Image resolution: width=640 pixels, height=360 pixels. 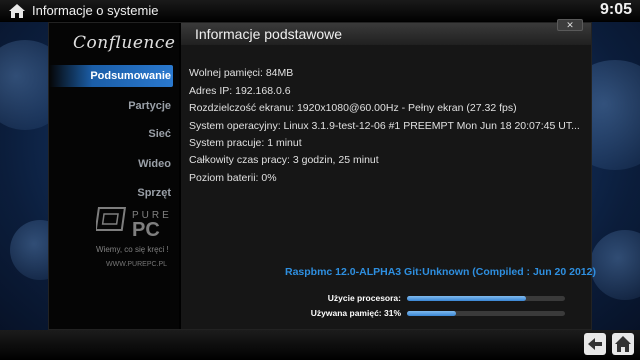 I want to click on info-uptime: System pracuje: 1 minut, so click(x=245, y=143).